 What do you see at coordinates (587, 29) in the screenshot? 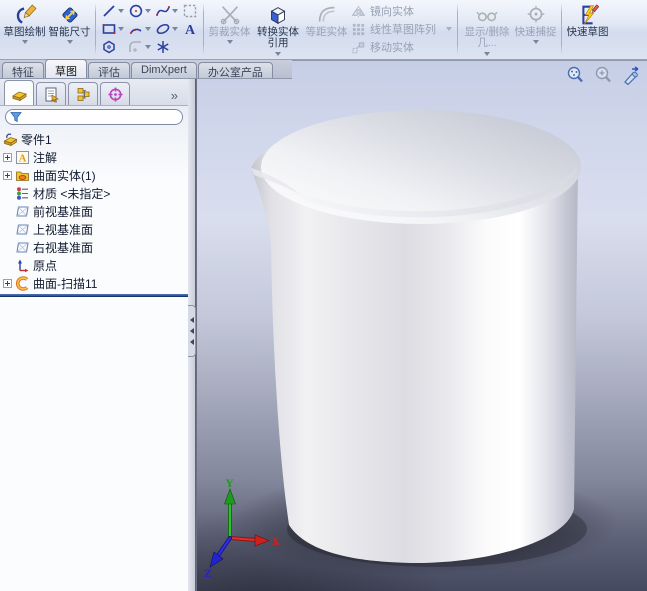
I see `rapid-sketch-button: 快速草图` at bounding box center [587, 29].